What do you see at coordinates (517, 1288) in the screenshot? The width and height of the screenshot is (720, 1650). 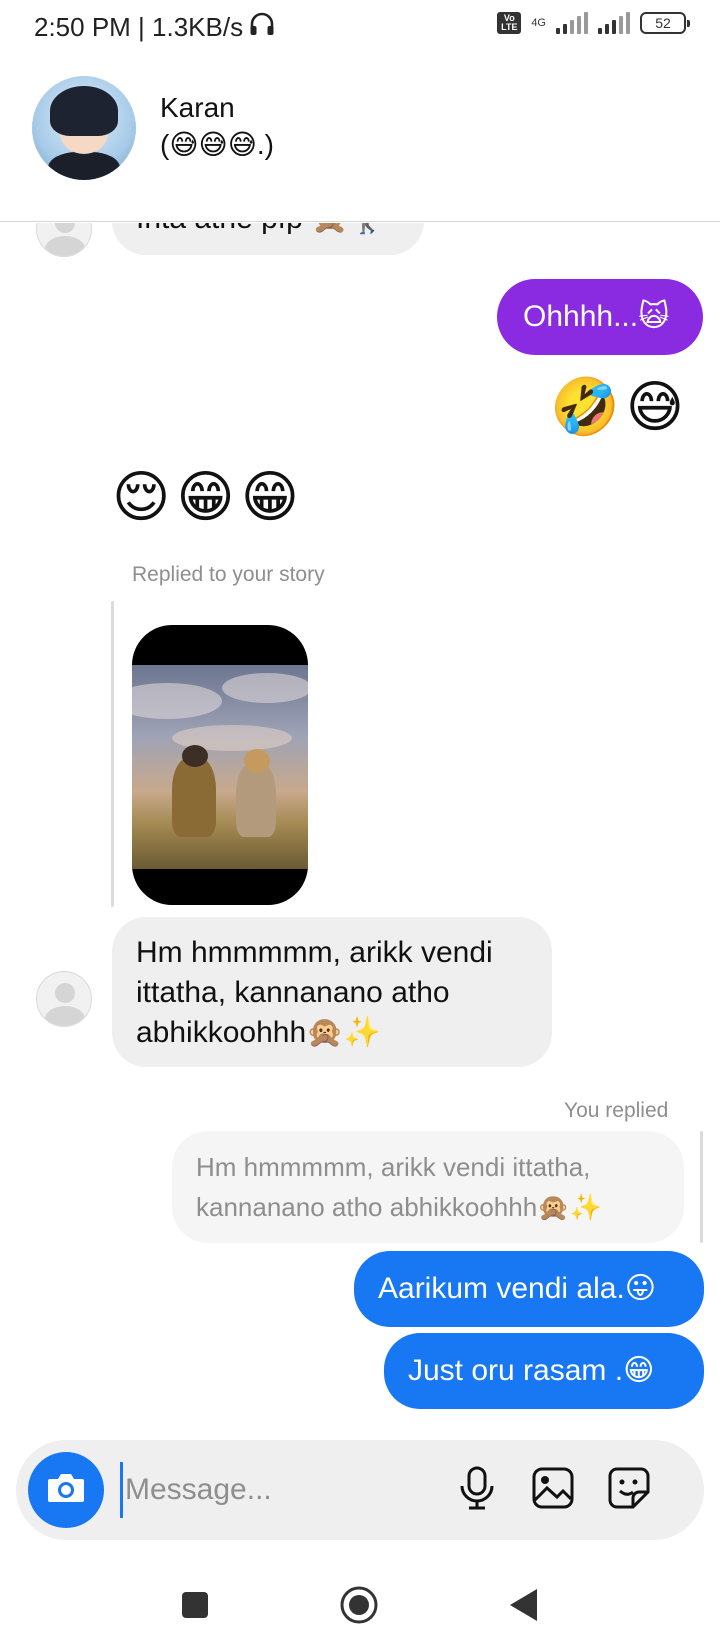 I see `message-text: Aarikum vendi ala.😛` at bounding box center [517, 1288].